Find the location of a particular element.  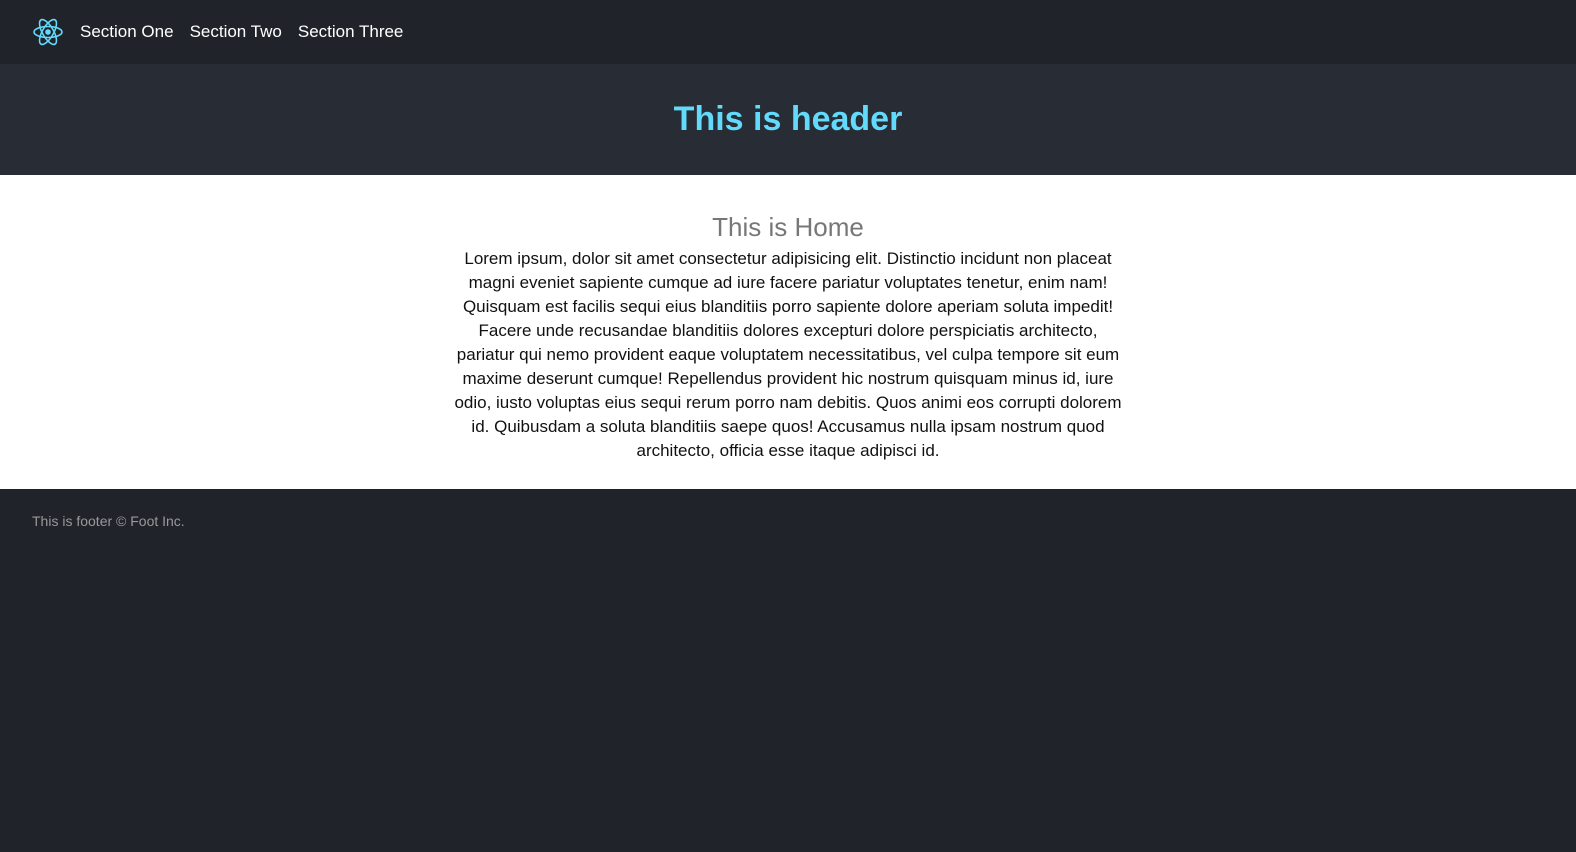

nav-links: Section One Section Two Section Three is located at coordinates (249, 32).